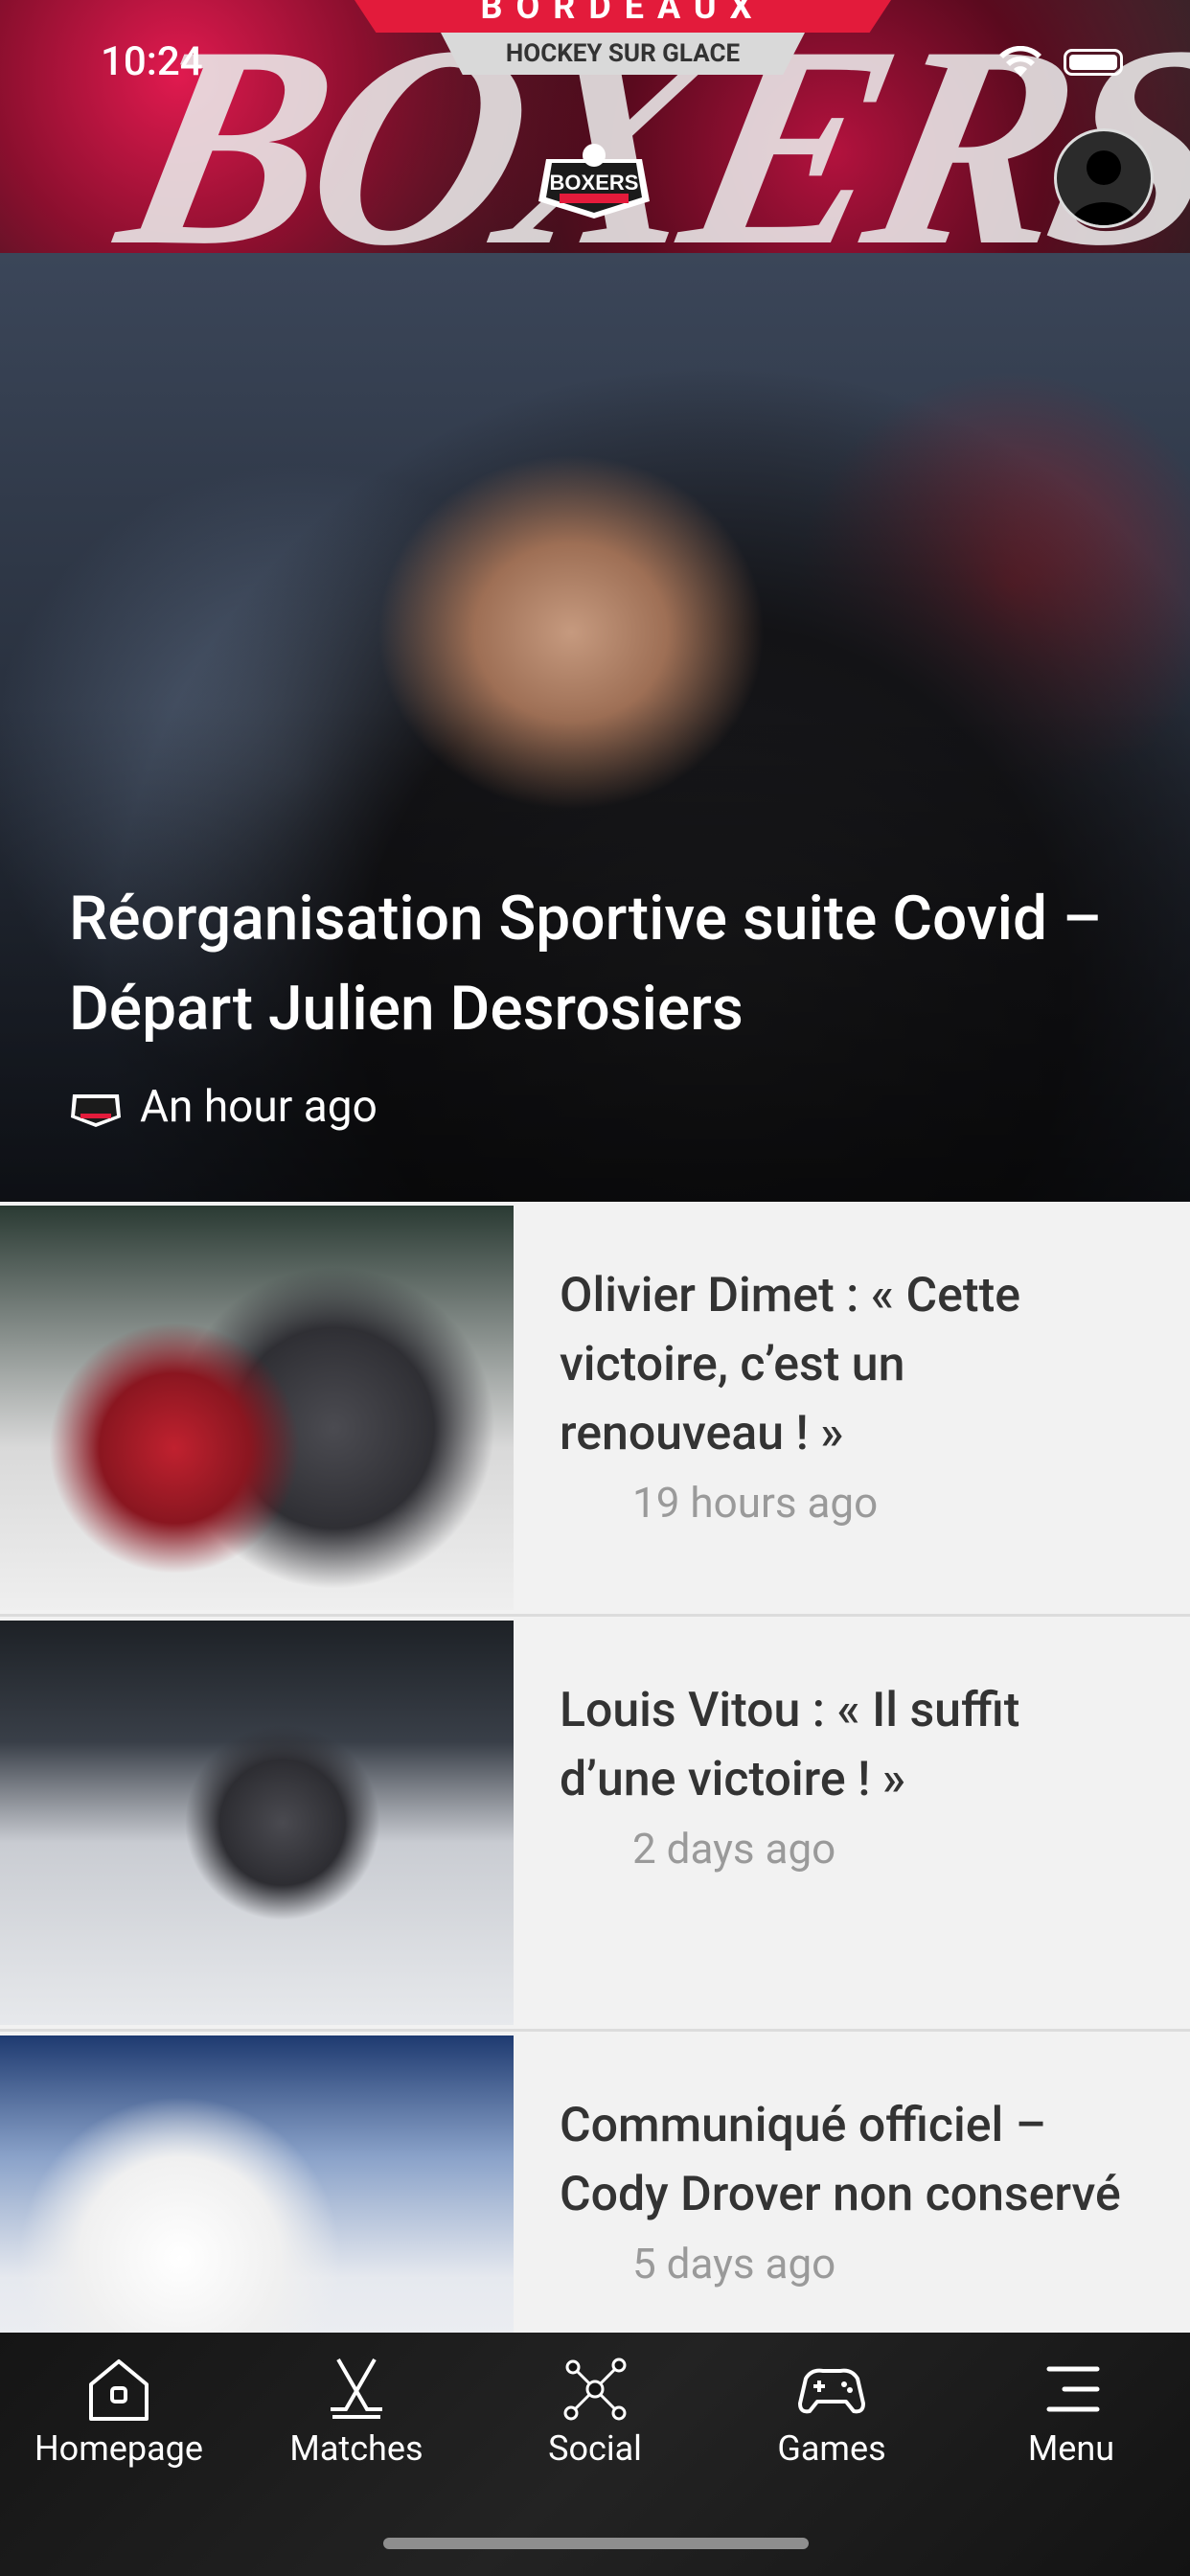 The height and width of the screenshot is (2576, 1190). Describe the element at coordinates (259, 1107) in the screenshot. I see `featured-article-time: An hour ago` at that location.